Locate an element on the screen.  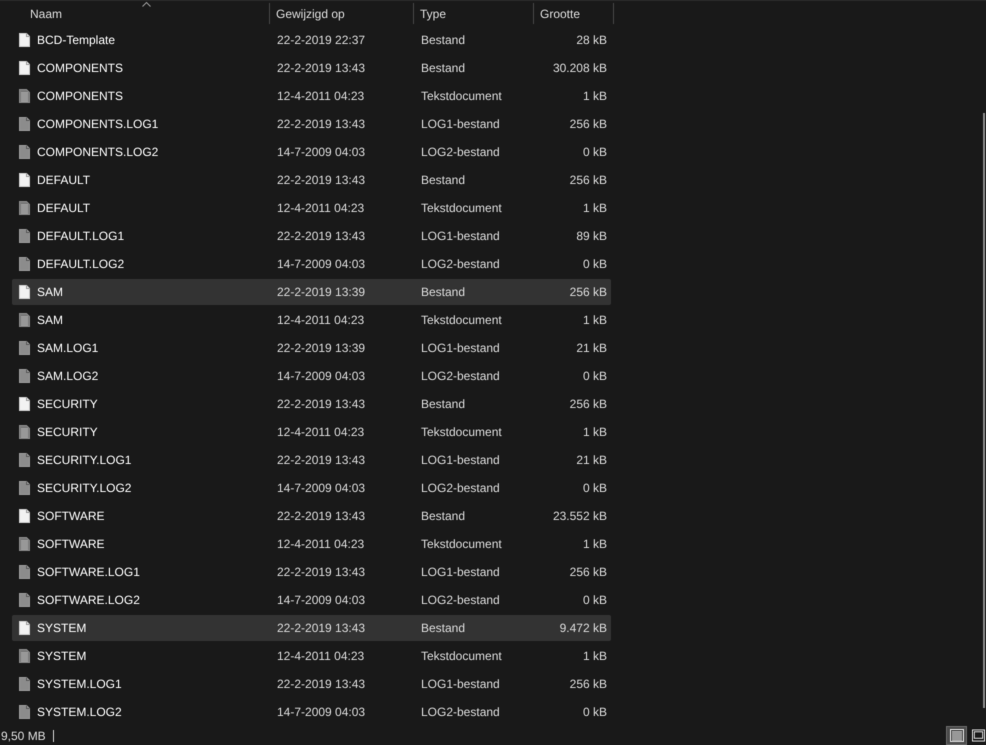
file-row: SYSTEM 22-2-2019 13:43 Bestand 9.472 kB is located at coordinates (311, 628).